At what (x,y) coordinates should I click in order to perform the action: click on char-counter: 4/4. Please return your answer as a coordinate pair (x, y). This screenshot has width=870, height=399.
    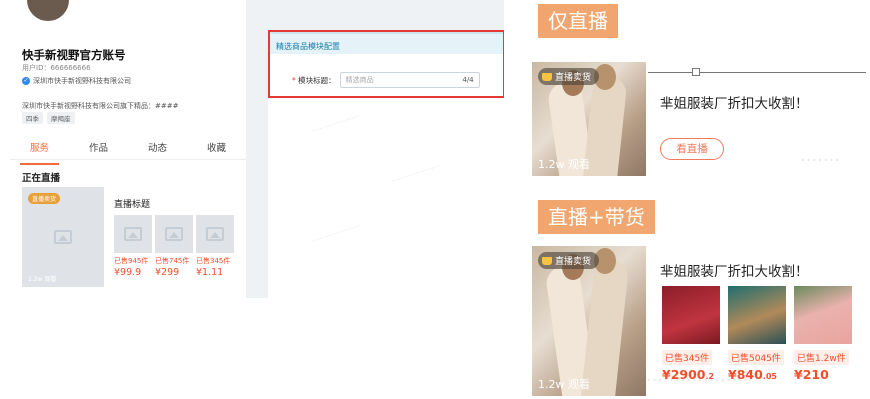
    Looking at the image, I should click on (468, 80).